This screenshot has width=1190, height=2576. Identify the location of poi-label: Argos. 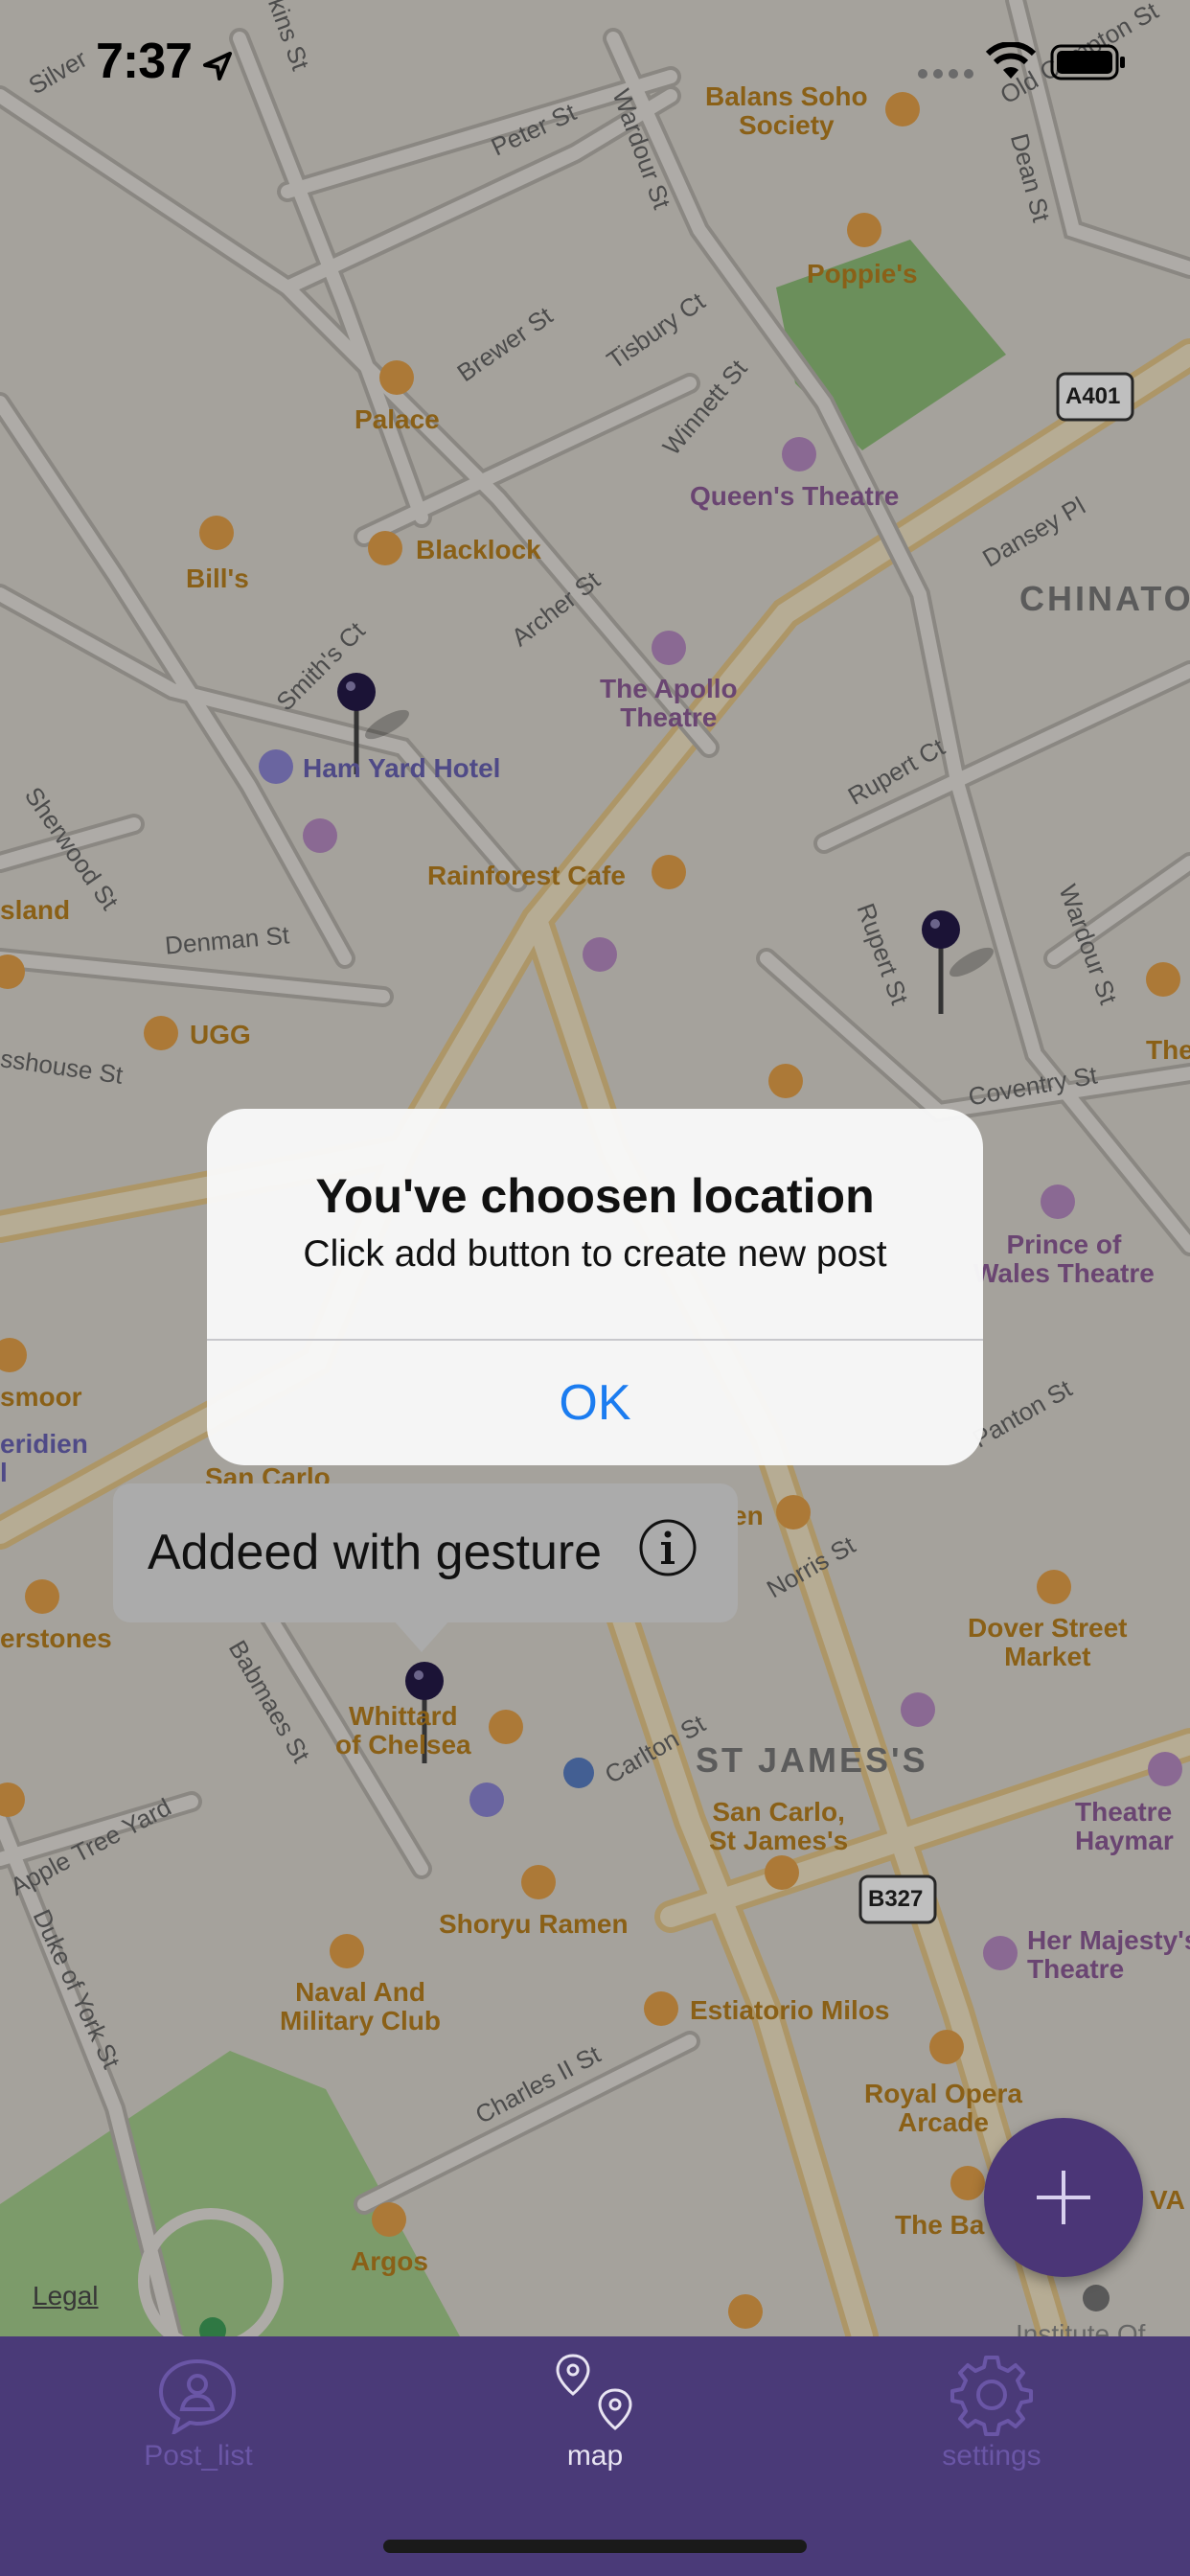
(389, 2261).